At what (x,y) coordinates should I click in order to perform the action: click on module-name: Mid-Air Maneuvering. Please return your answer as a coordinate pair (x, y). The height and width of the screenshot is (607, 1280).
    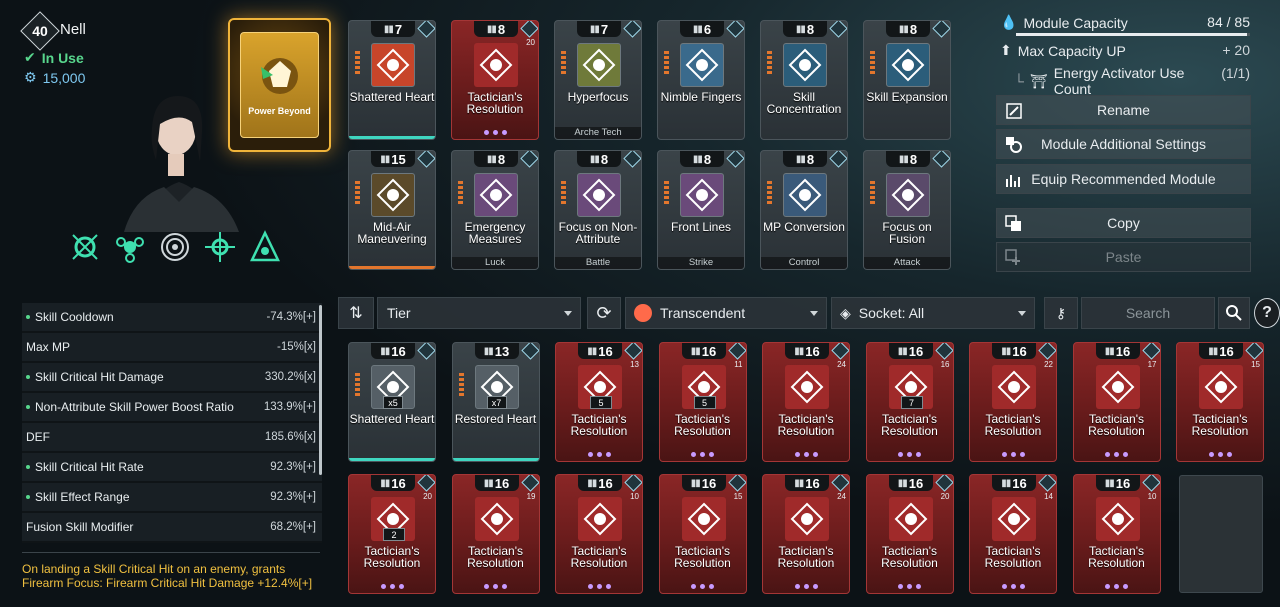
    Looking at the image, I should click on (392, 233).